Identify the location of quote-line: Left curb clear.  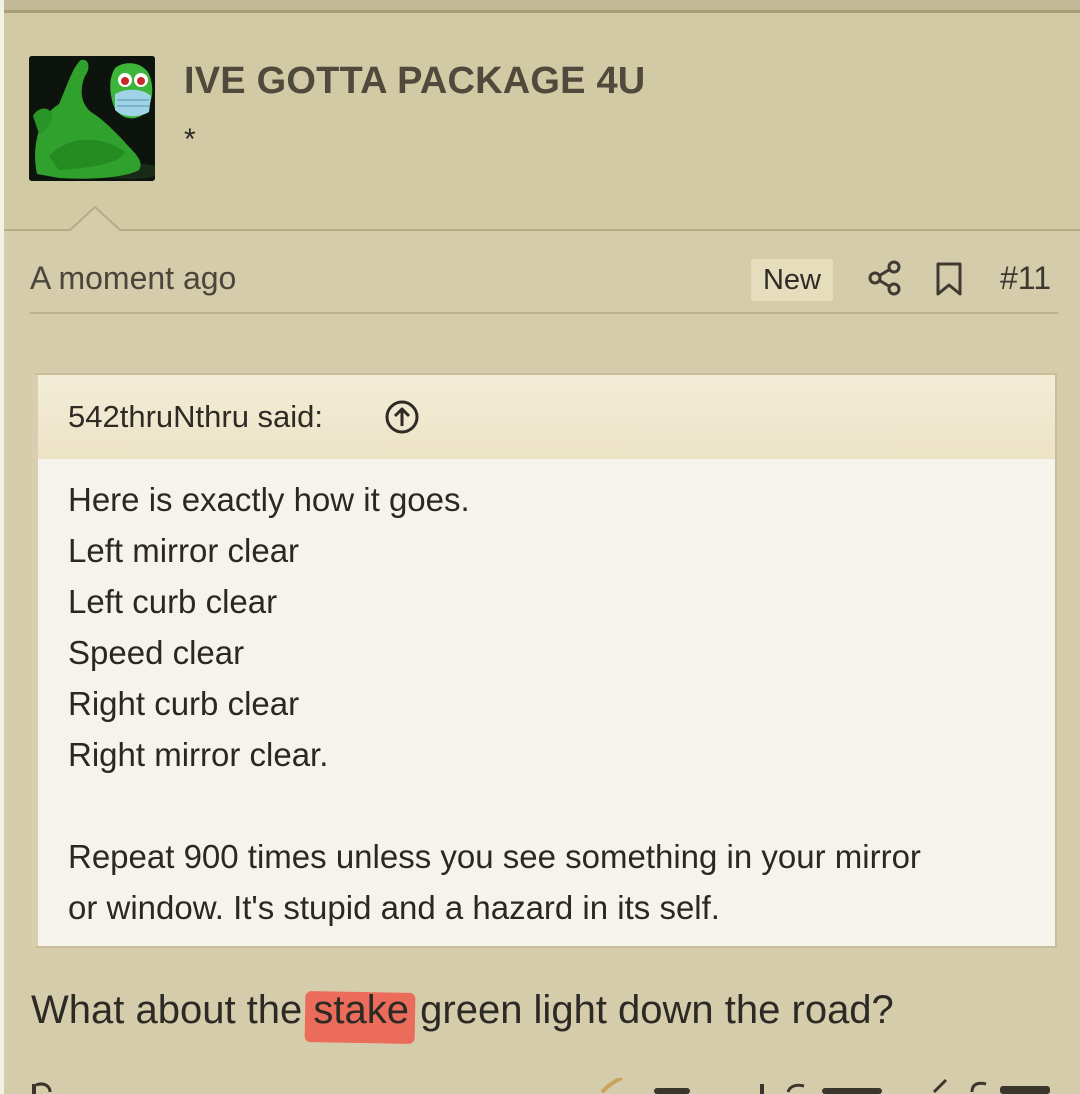
(173, 601).